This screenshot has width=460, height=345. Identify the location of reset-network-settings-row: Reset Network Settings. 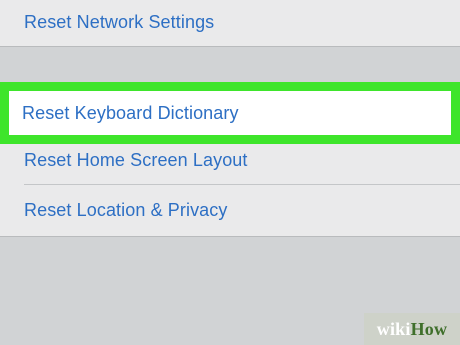
(230, 23).